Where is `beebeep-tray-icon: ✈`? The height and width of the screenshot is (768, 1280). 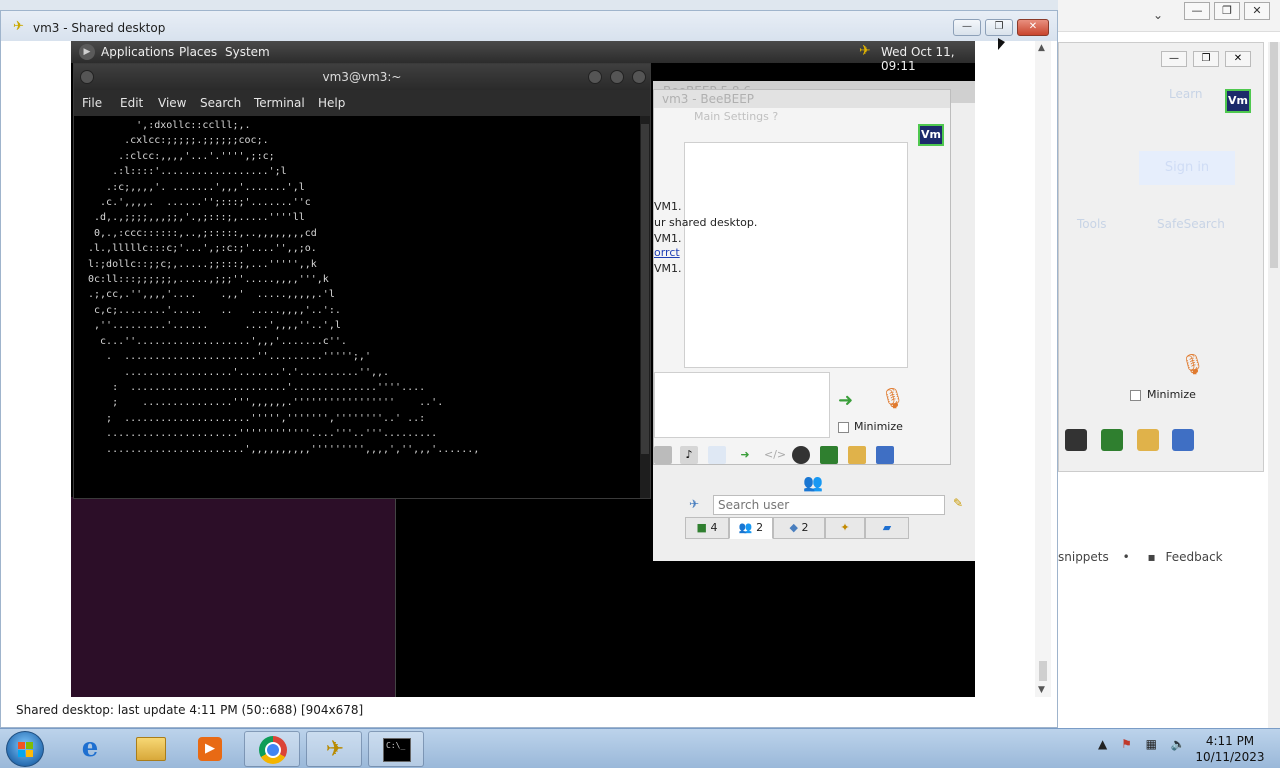 beebeep-tray-icon: ✈ is located at coordinates (865, 51).